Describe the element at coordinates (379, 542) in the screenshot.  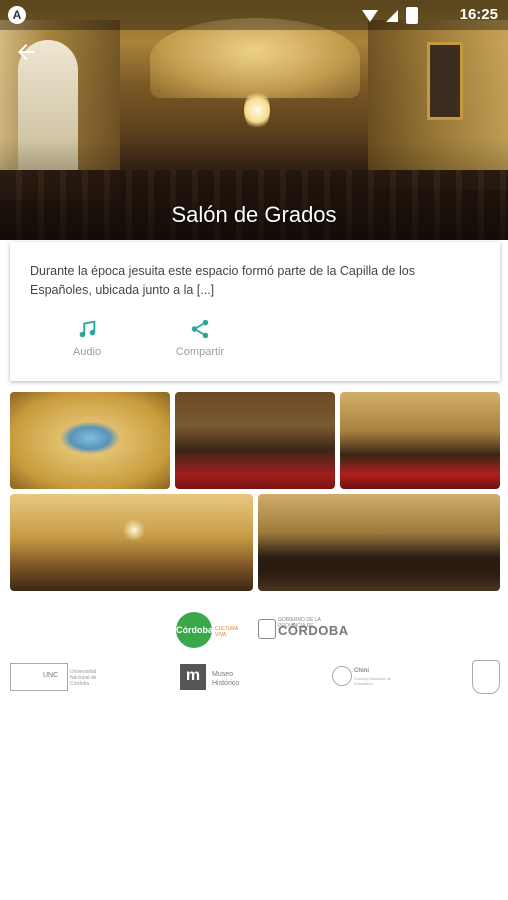
I see `gallery-image-hall-seats` at that location.